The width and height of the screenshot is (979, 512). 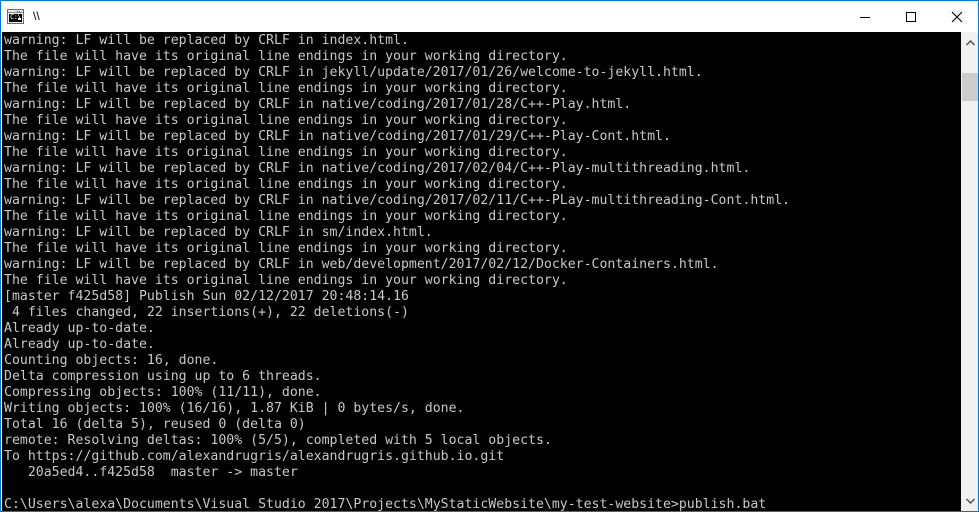 I want to click on cmd-icon-cursor, so click(x=19, y=19).